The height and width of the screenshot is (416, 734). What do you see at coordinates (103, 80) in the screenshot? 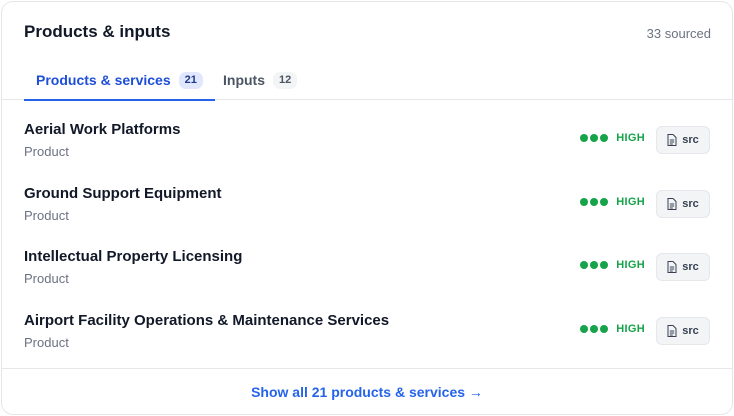
I see `tab-label: Products & services` at bounding box center [103, 80].